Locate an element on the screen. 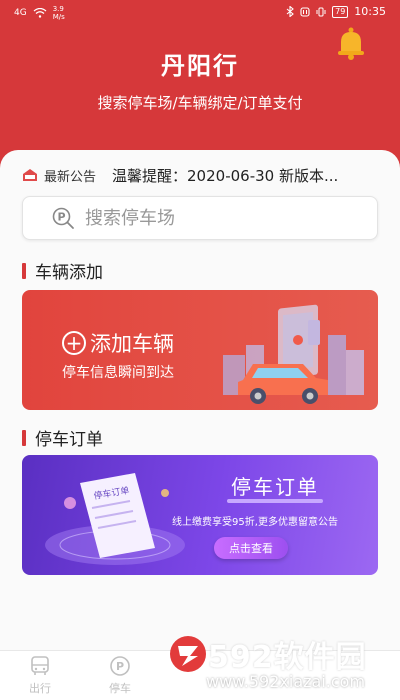  bus-icon is located at coordinates (40, 665).